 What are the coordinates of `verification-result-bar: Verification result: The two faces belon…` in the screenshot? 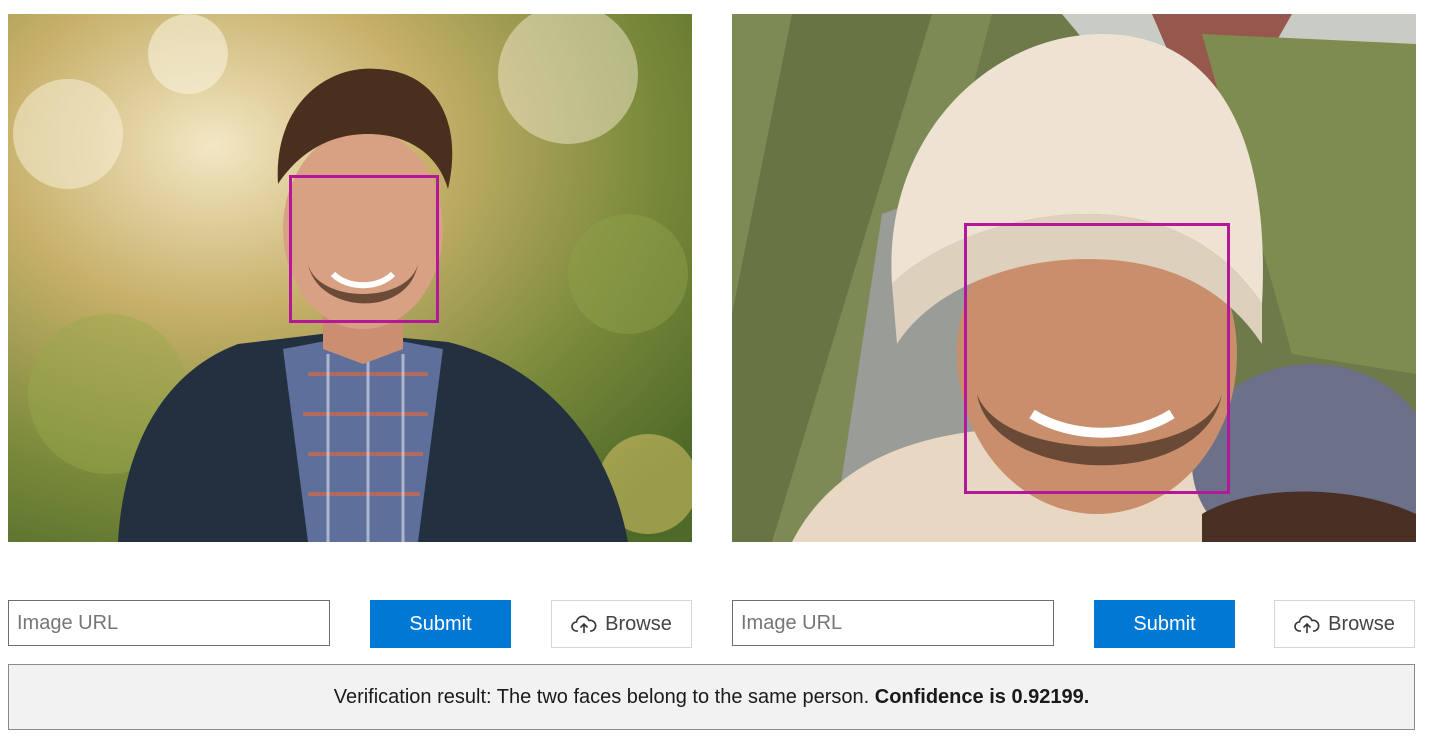 It's located at (711, 697).